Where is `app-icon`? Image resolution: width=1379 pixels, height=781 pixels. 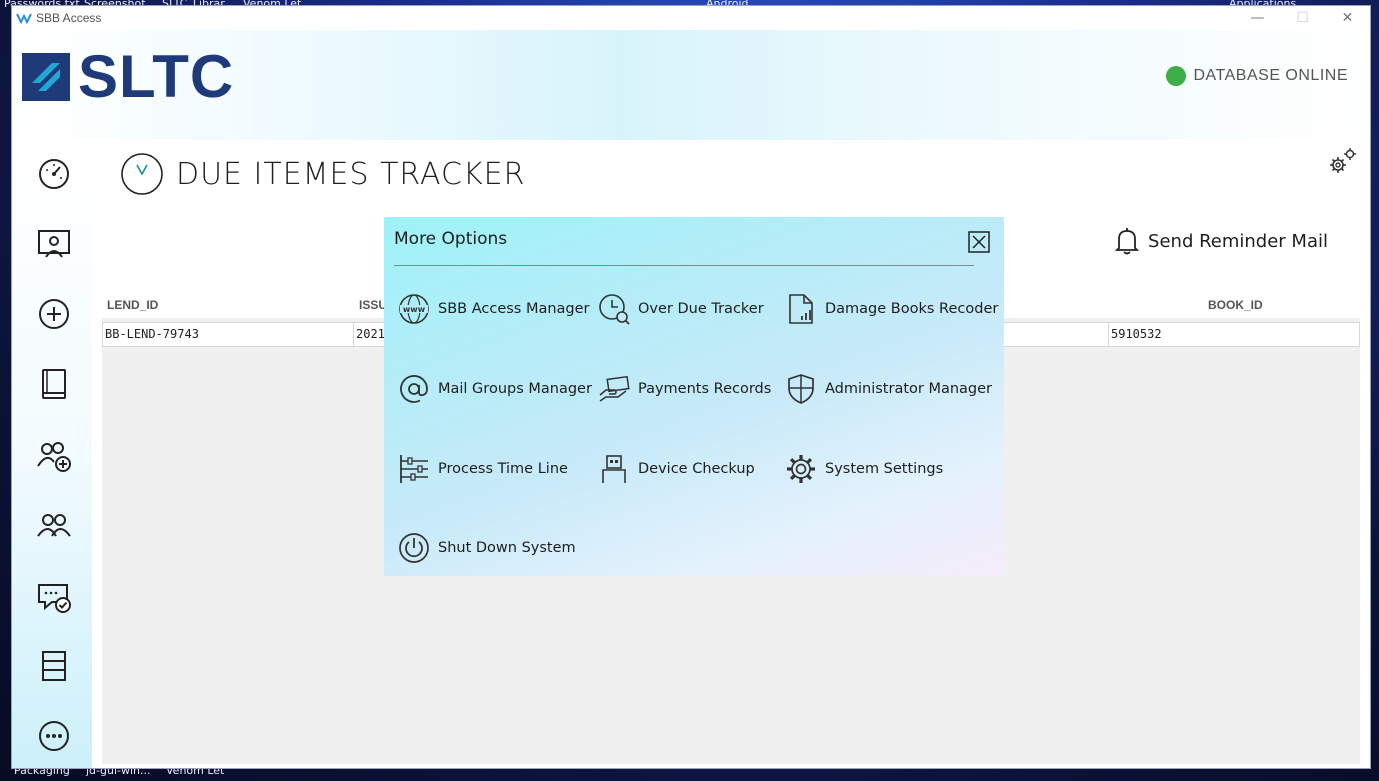 app-icon is located at coordinates (24, 19).